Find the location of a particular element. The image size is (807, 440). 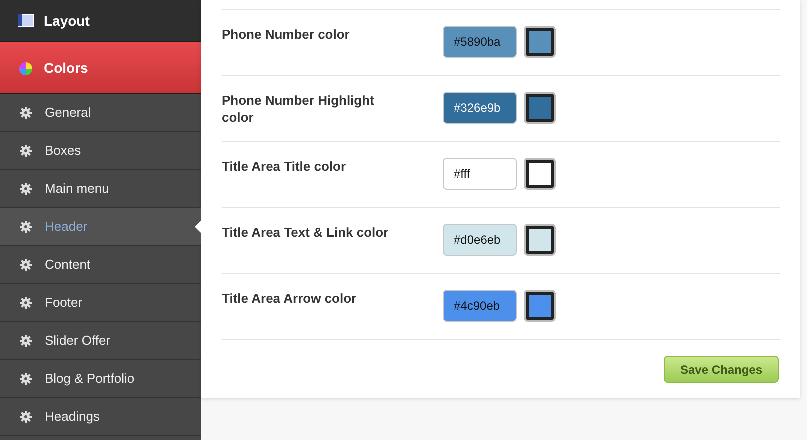

color-value-field: #fff is located at coordinates (480, 174).